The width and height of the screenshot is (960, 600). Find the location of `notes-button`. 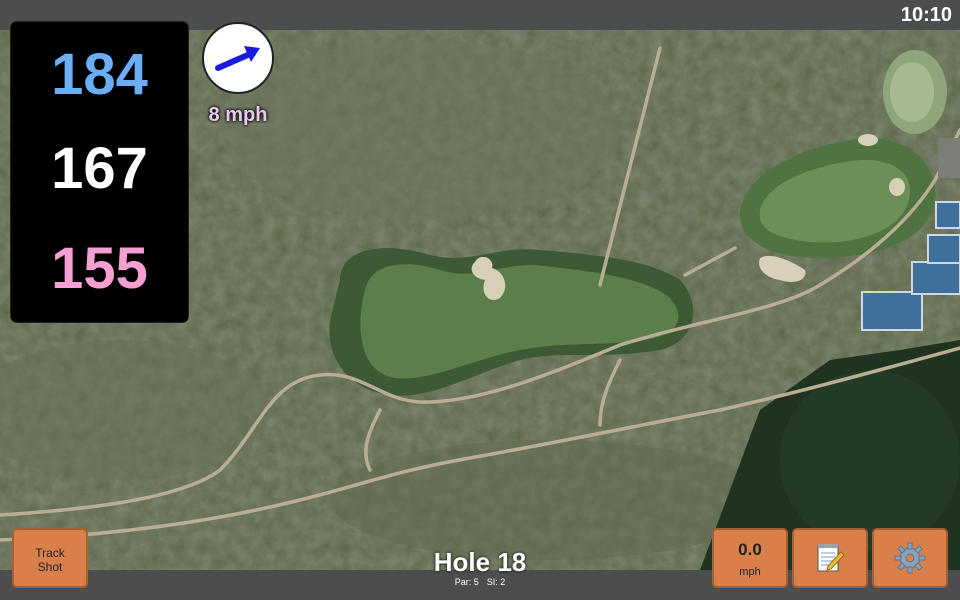

notes-button is located at coordinates (830, 558).